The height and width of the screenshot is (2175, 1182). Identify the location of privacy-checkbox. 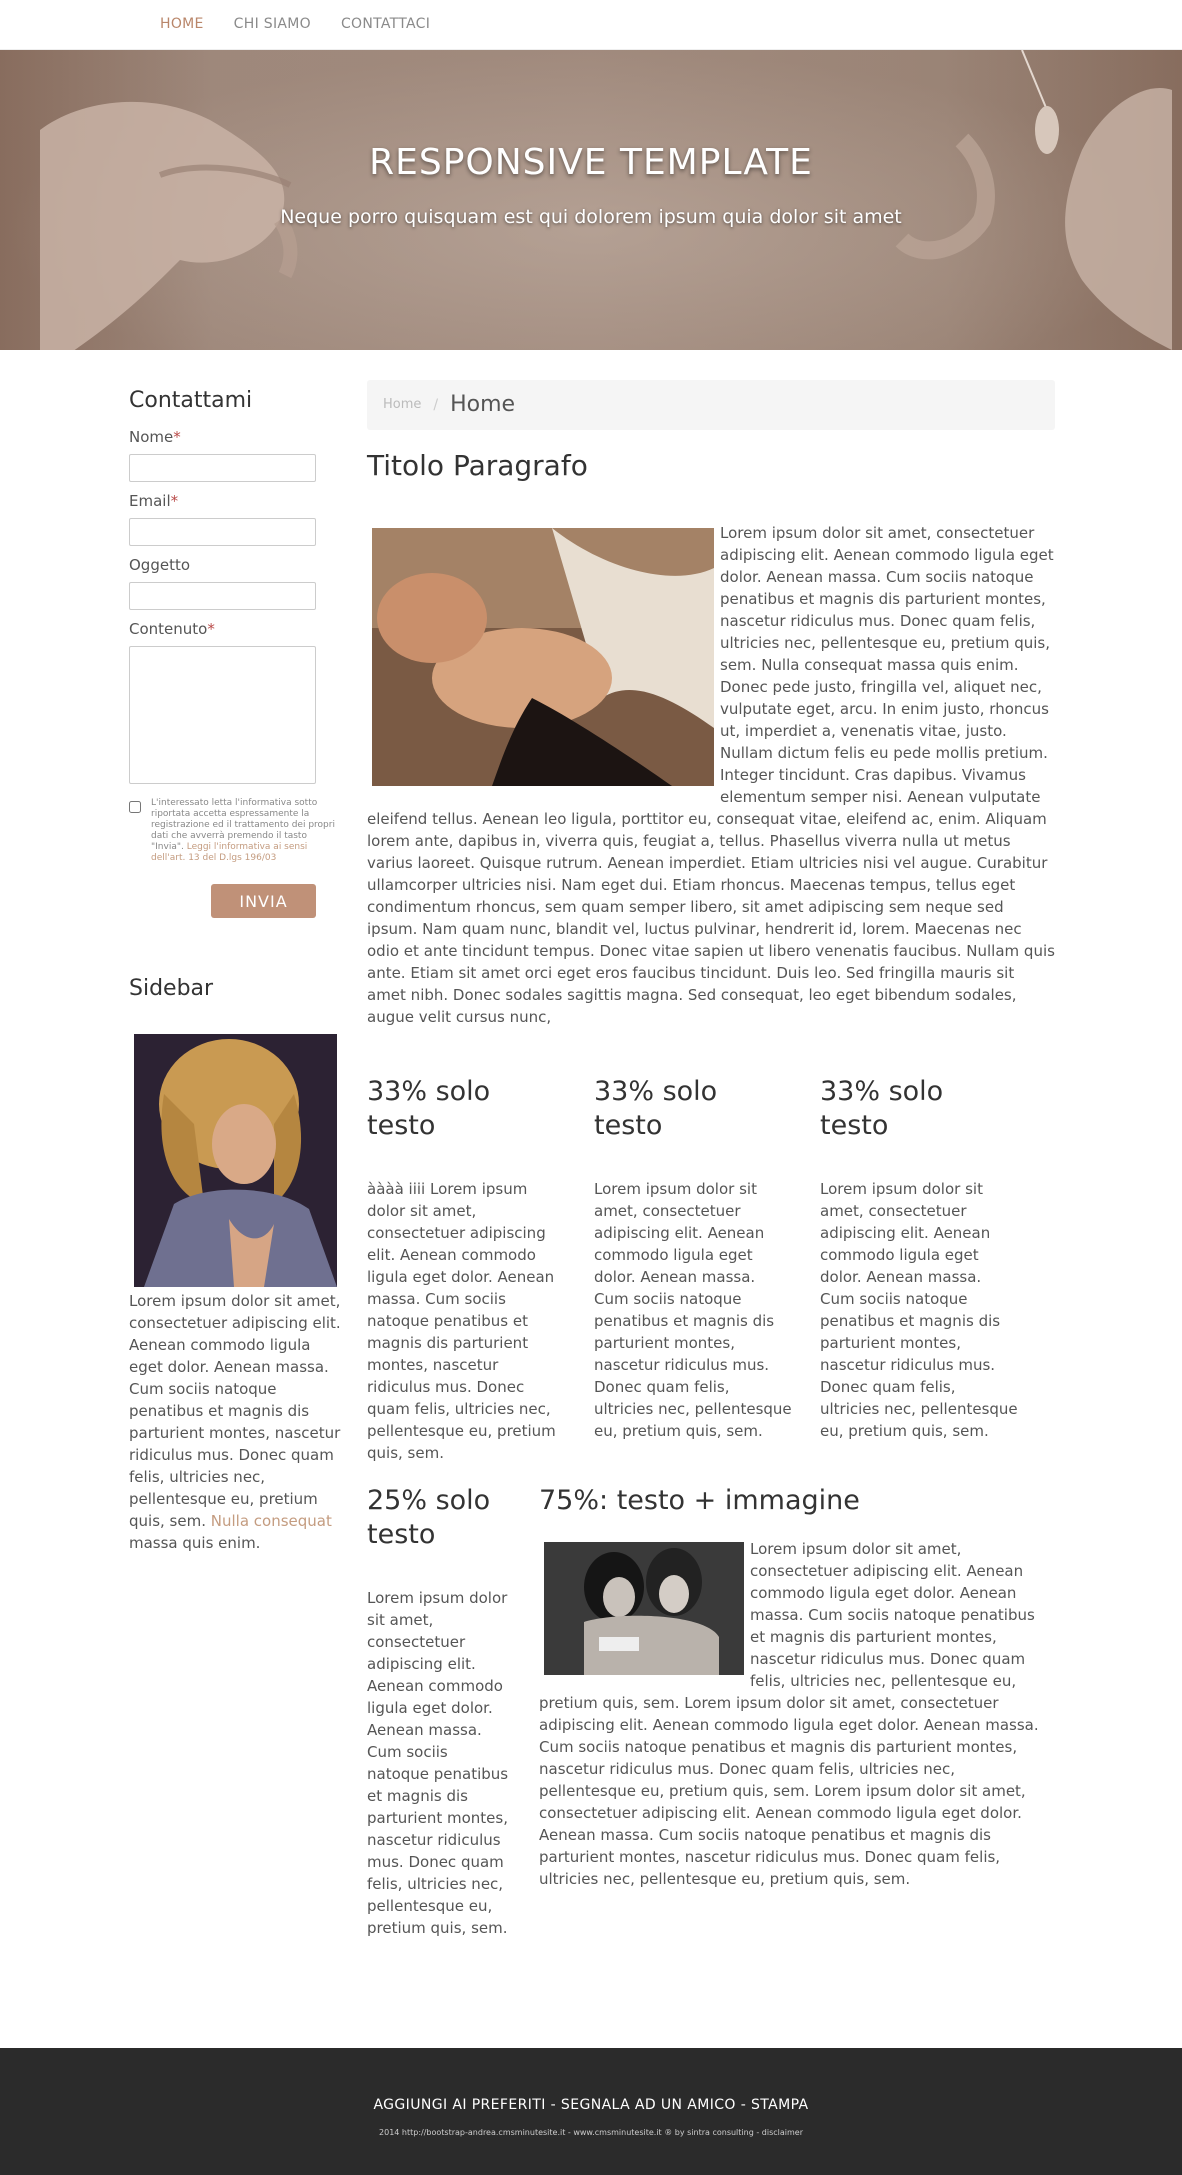
(135, 807).